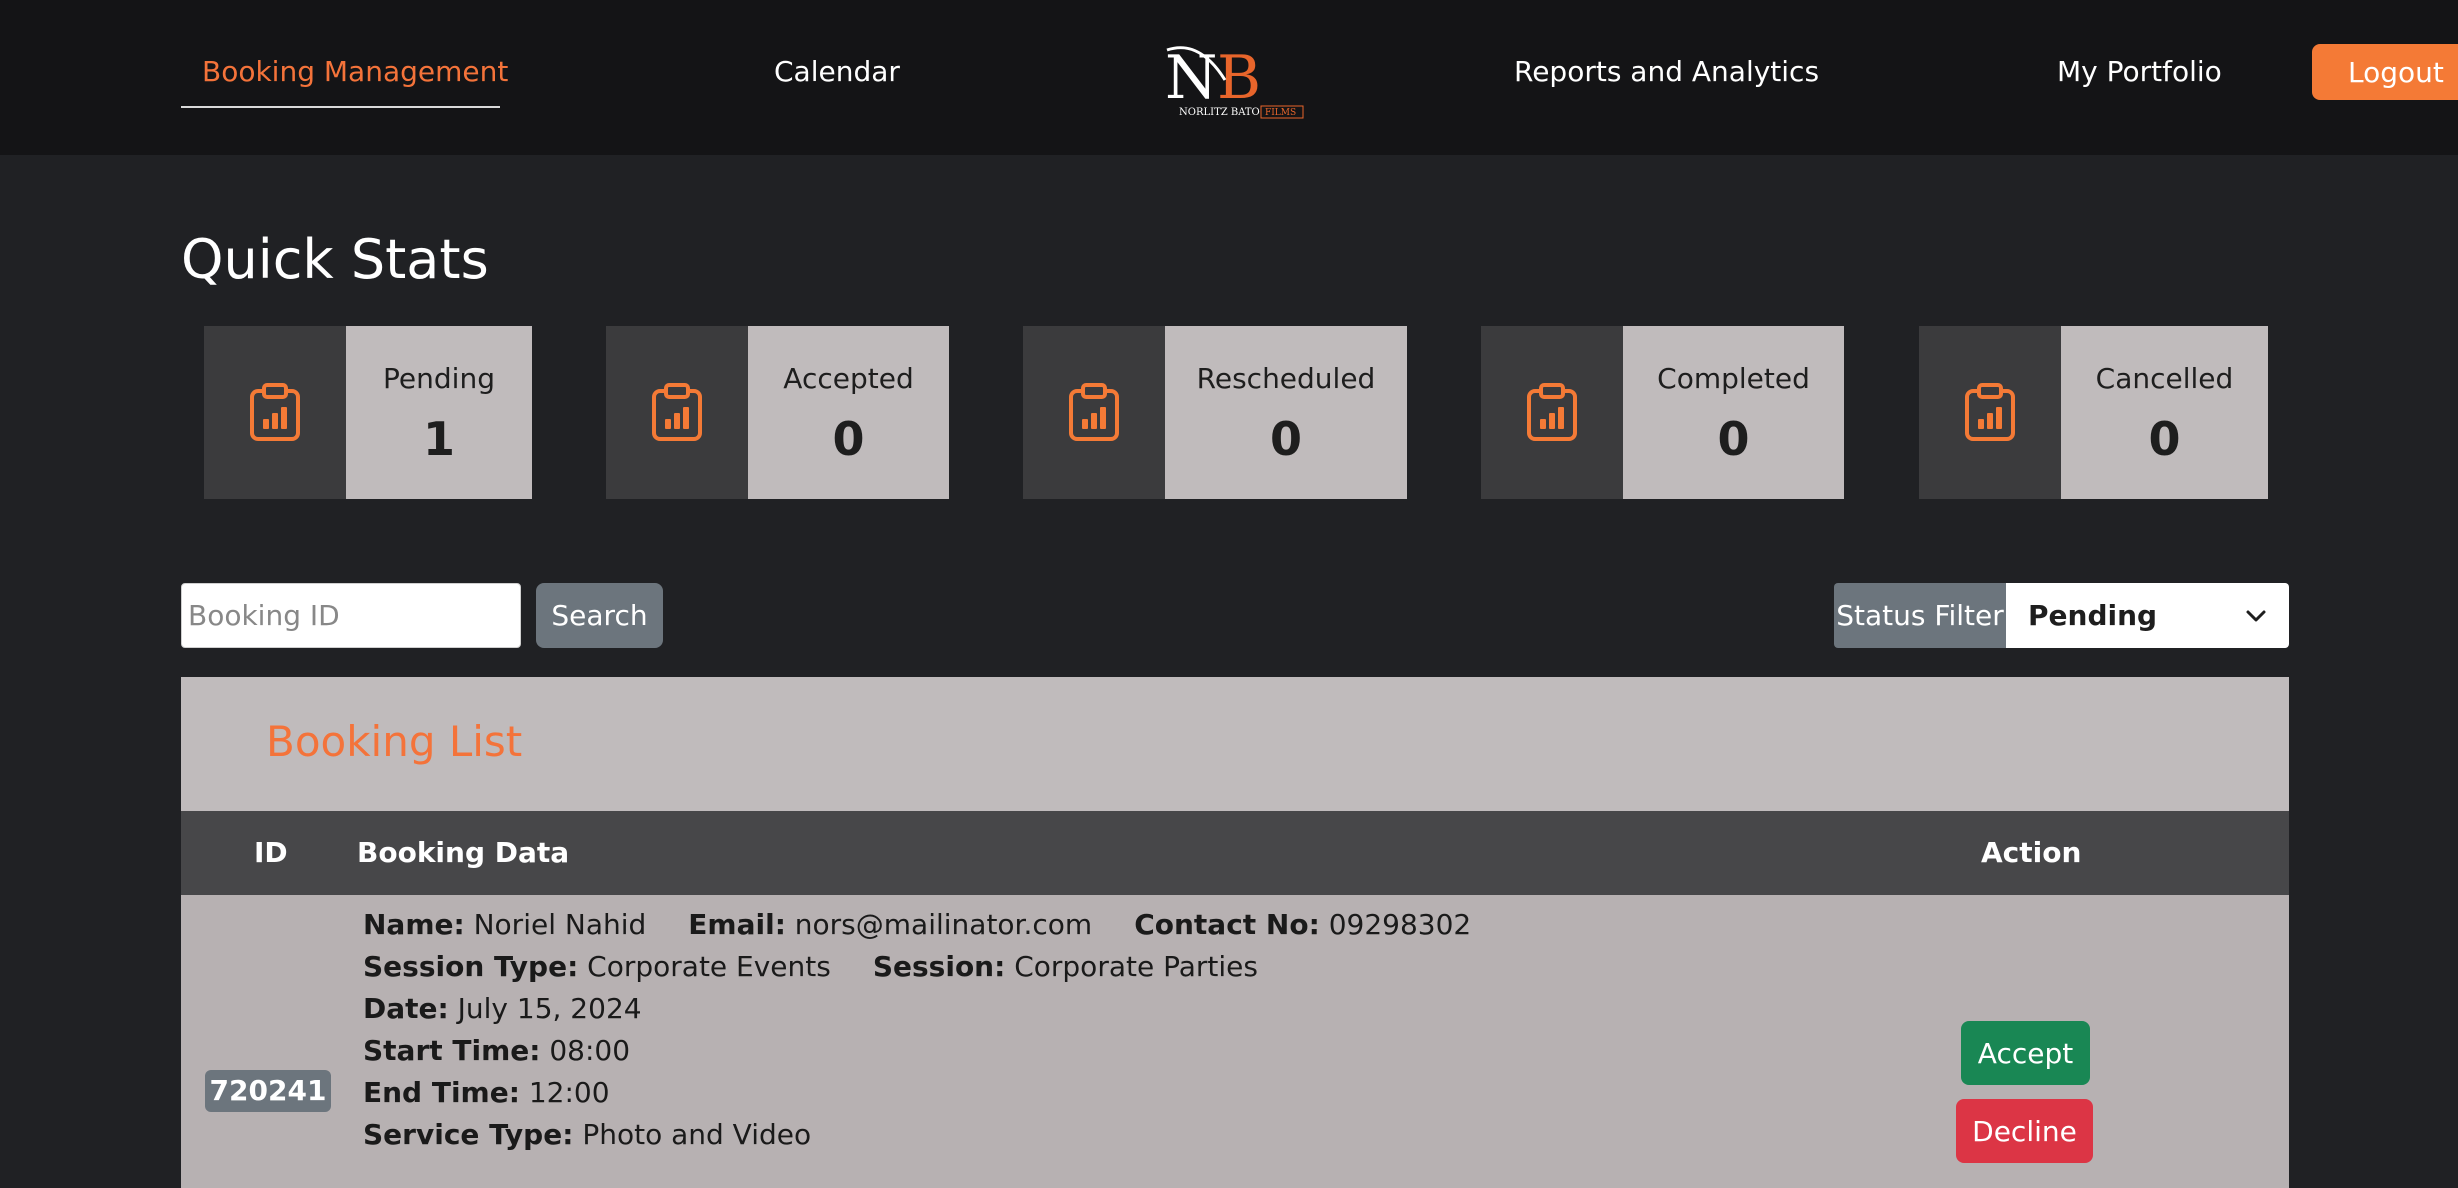  I want to click on booking-data-line-service: Service Type: Photo and Video, so click(587, 1134).